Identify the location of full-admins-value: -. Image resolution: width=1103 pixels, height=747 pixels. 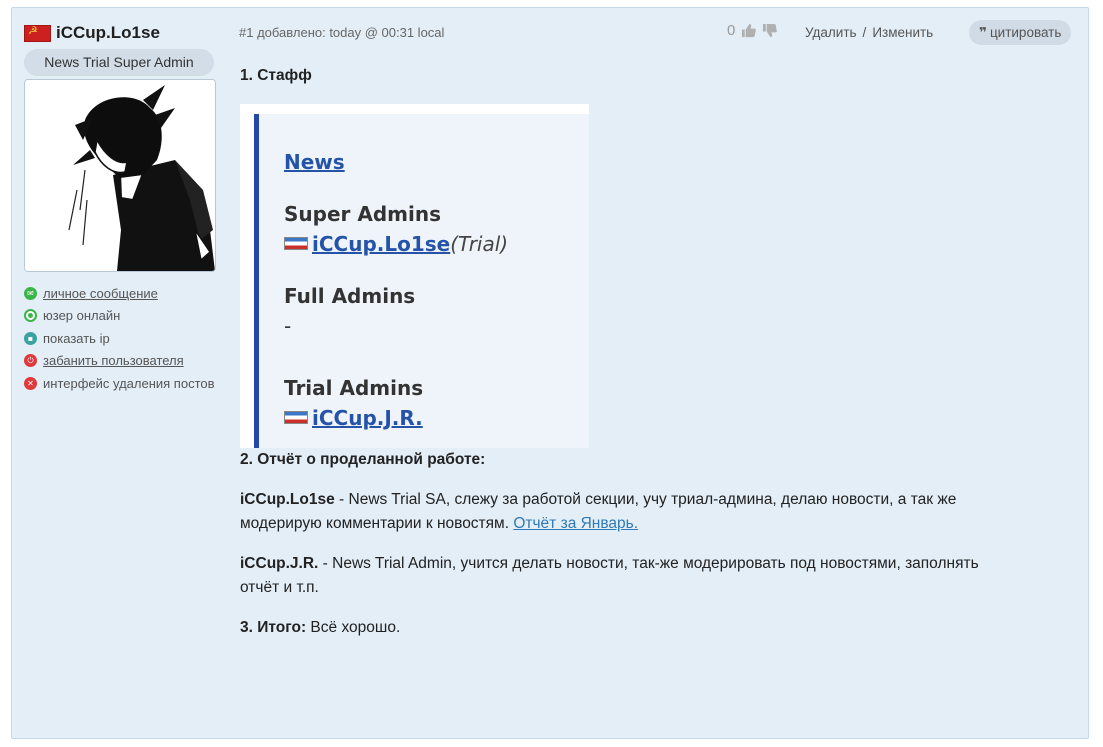
(288, 326).